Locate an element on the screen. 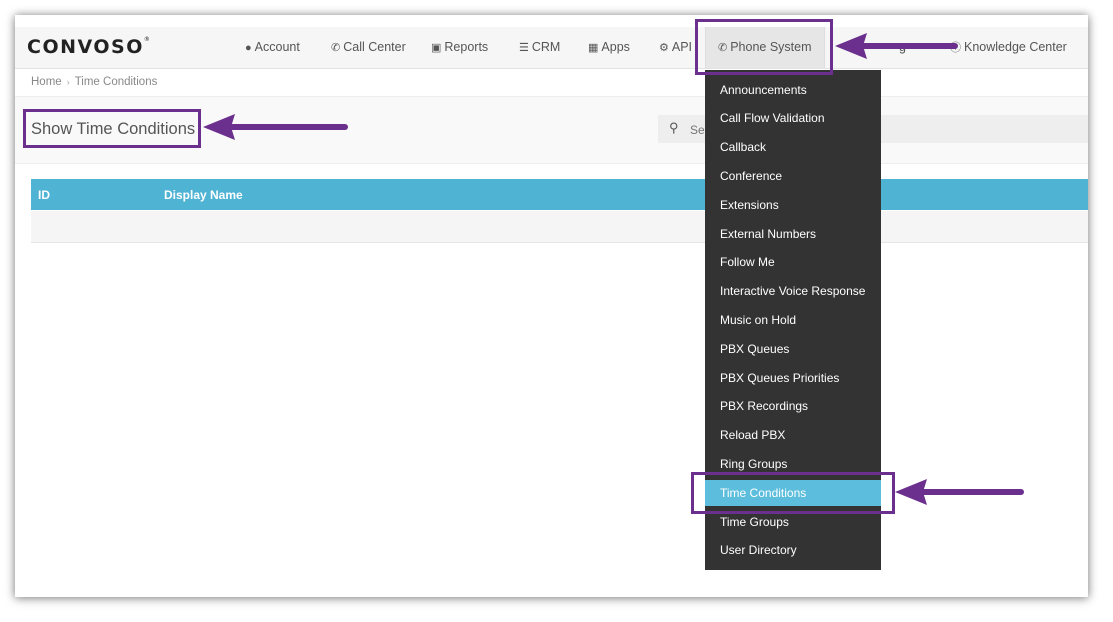 This screenshot has height=622, width=1113. nav-apps: ▦ Apps is located at coordinates (609, 47).